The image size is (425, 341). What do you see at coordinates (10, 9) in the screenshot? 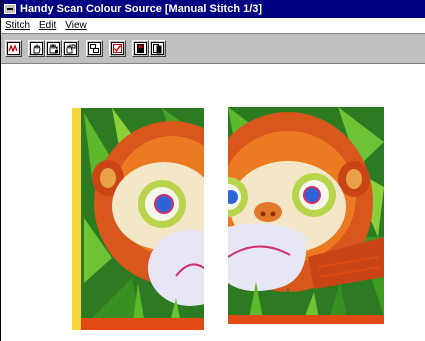
I see `system-menu-icon` at bounding box center [10, 9].